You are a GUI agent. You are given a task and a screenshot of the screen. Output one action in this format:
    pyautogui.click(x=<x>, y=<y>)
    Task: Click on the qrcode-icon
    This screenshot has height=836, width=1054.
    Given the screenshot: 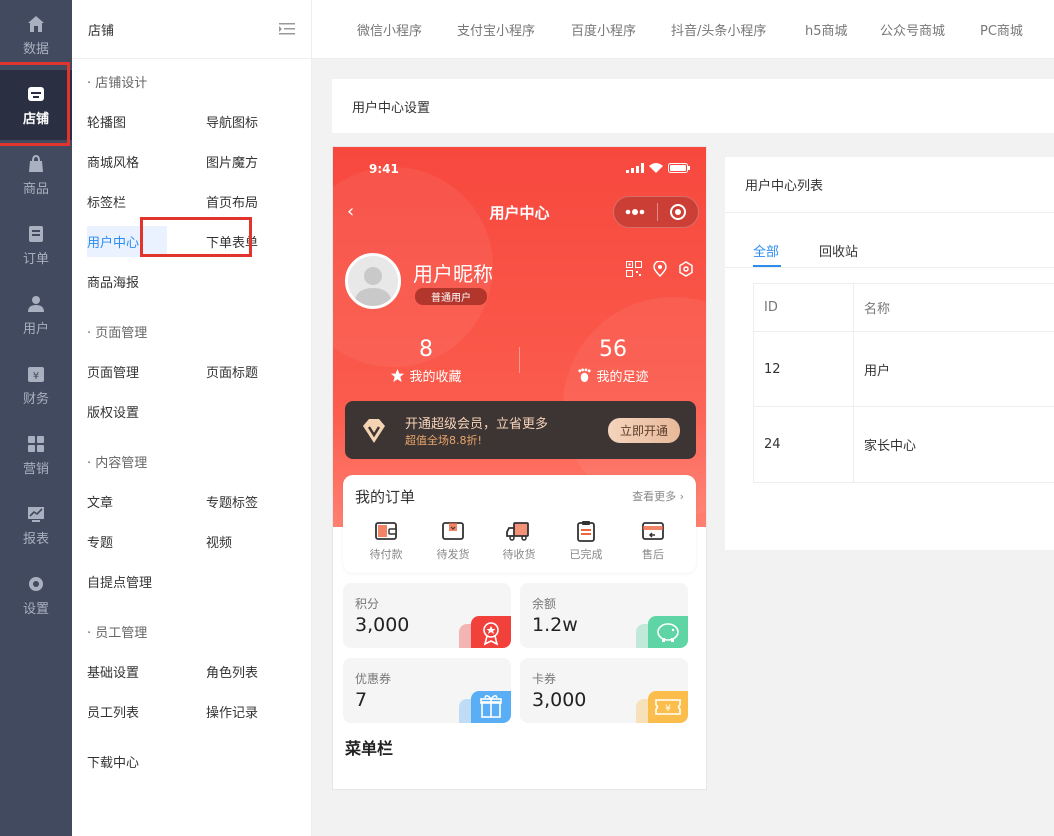 What is the action you would take?
    pyautogui.click(x=634, y=269)
    